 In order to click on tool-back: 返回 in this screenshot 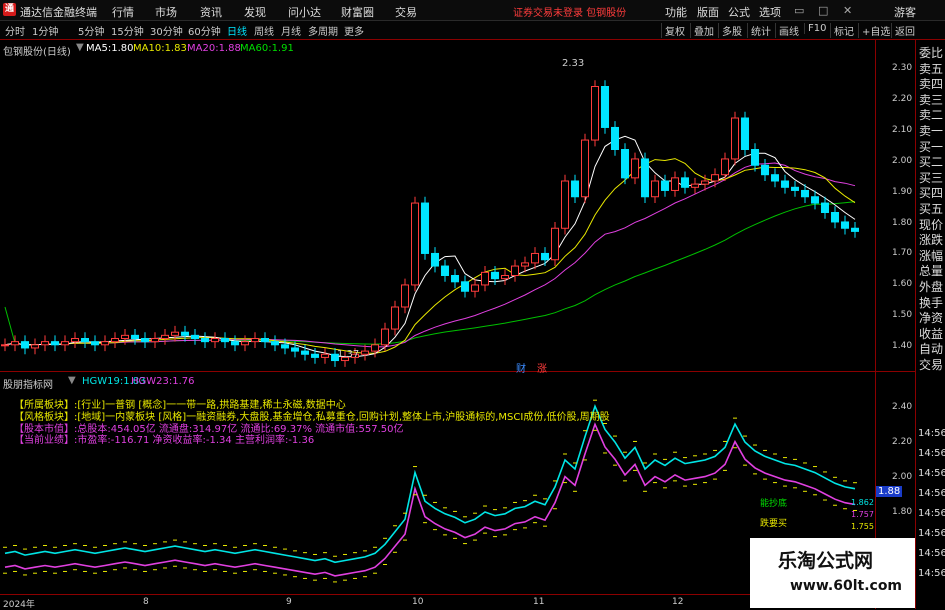, I will do `click(903, 30)`.